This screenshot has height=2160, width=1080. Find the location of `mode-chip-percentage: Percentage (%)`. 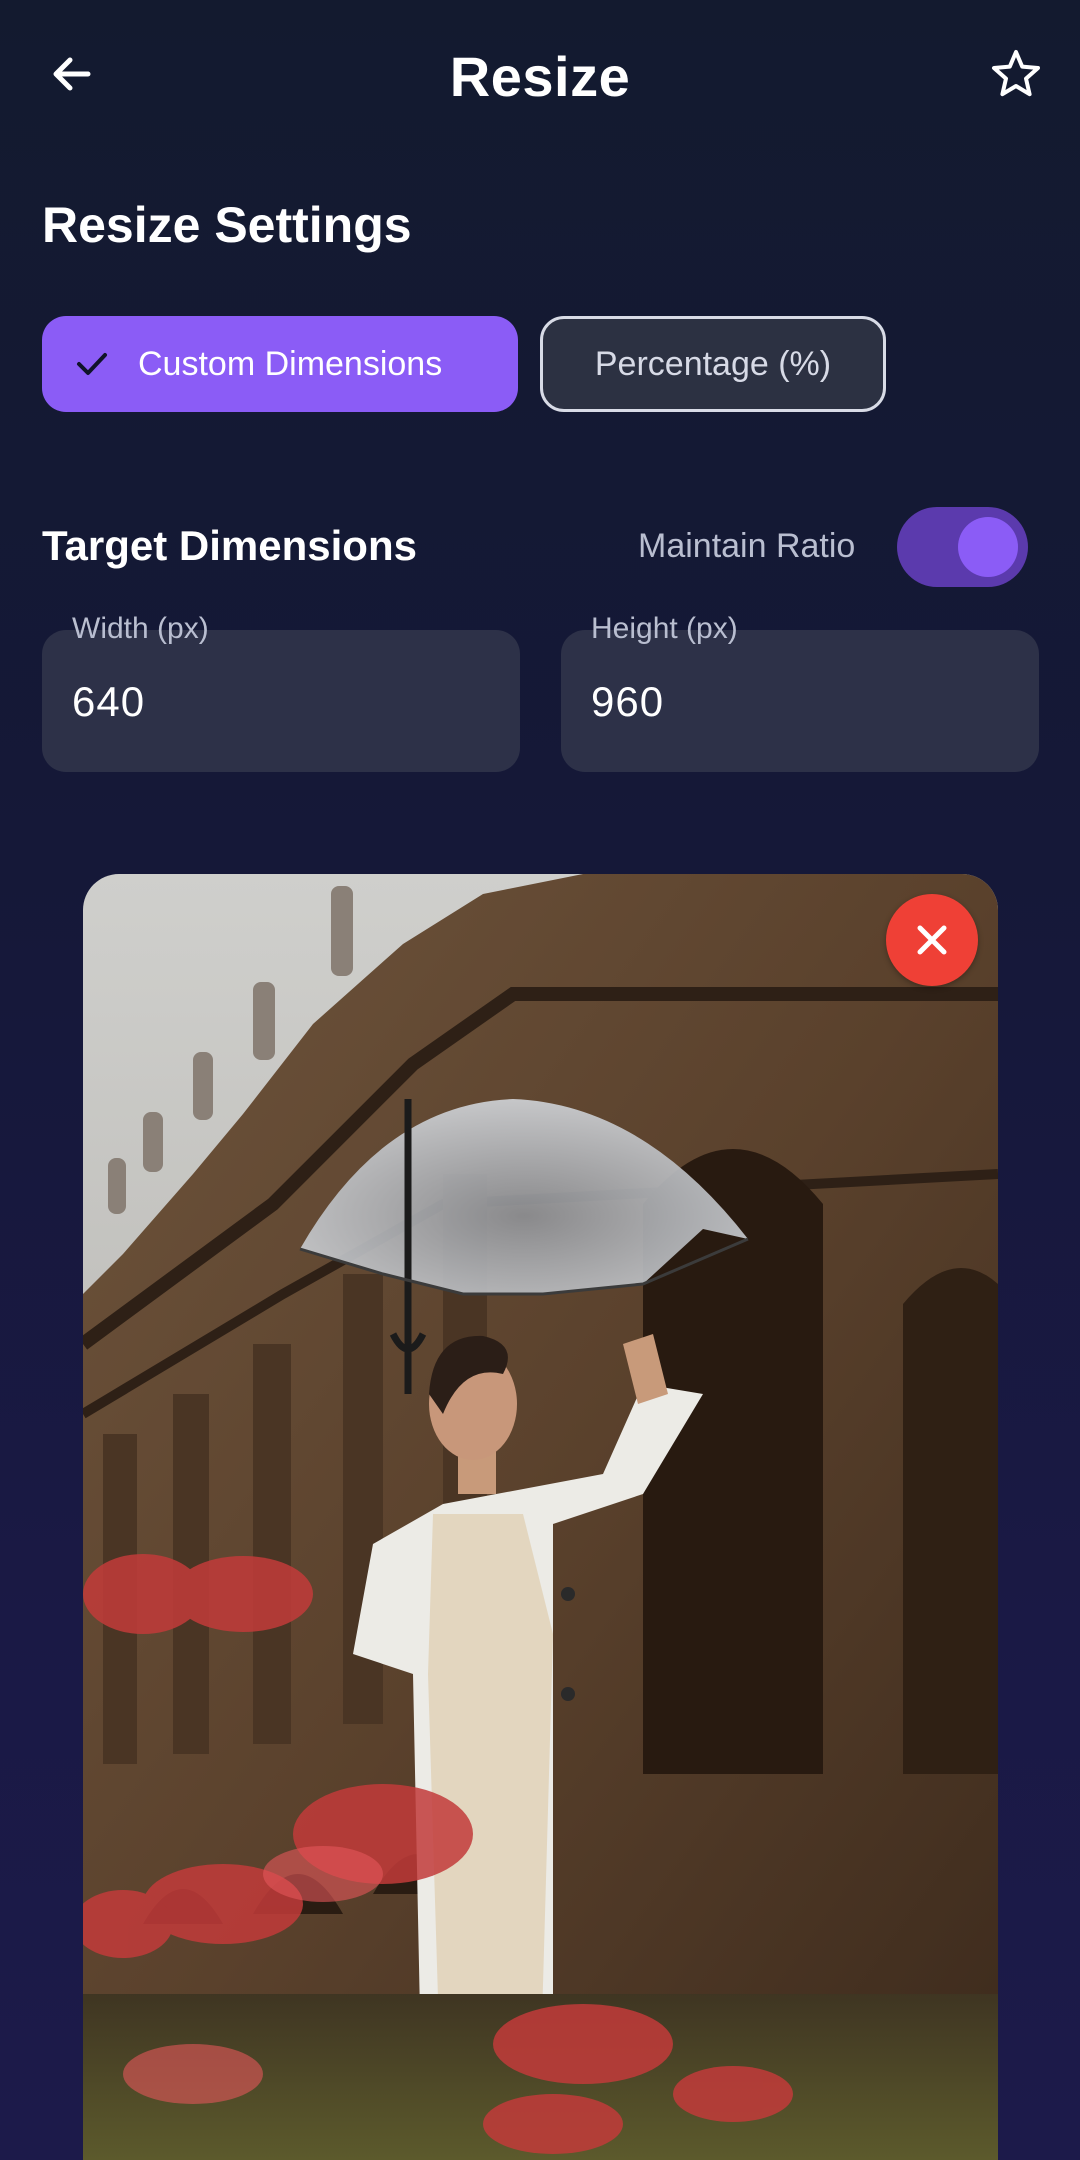

mode-chip-percentage: Percentage (%) is located at coordinates (713, 364).